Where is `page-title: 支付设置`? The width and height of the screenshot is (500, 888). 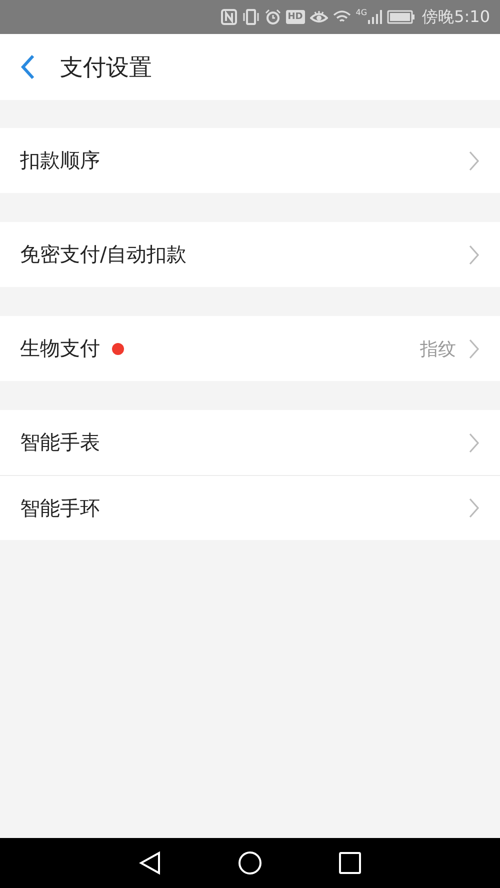
page-title: 支付设置 is located at coordinates (106, 68).